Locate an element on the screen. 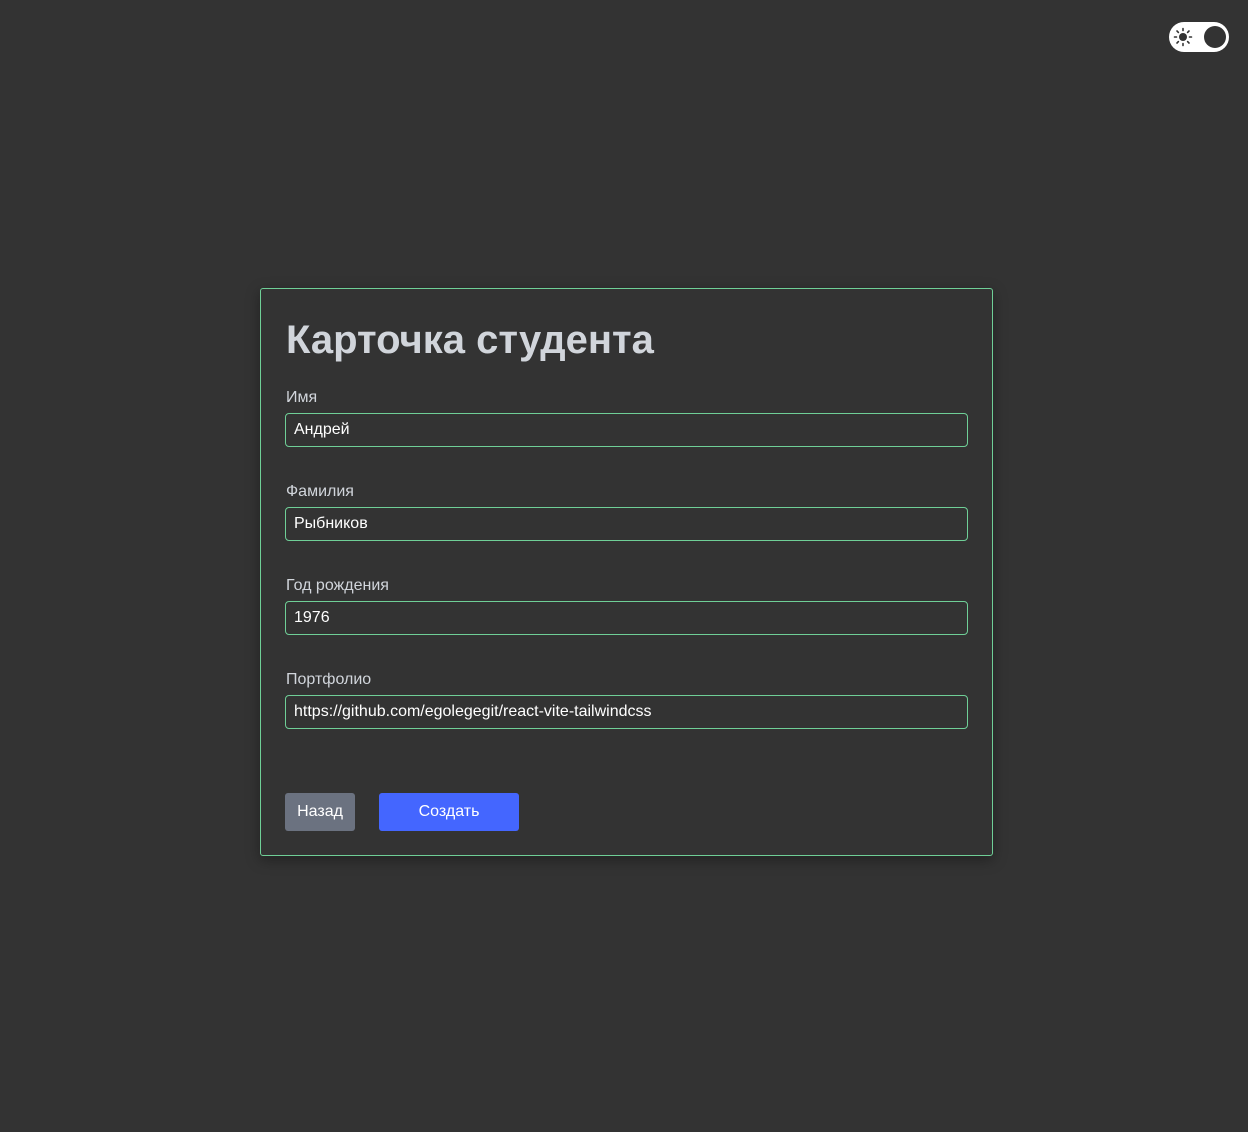  first-name-label: Имя is located at coordinates (302, 397).